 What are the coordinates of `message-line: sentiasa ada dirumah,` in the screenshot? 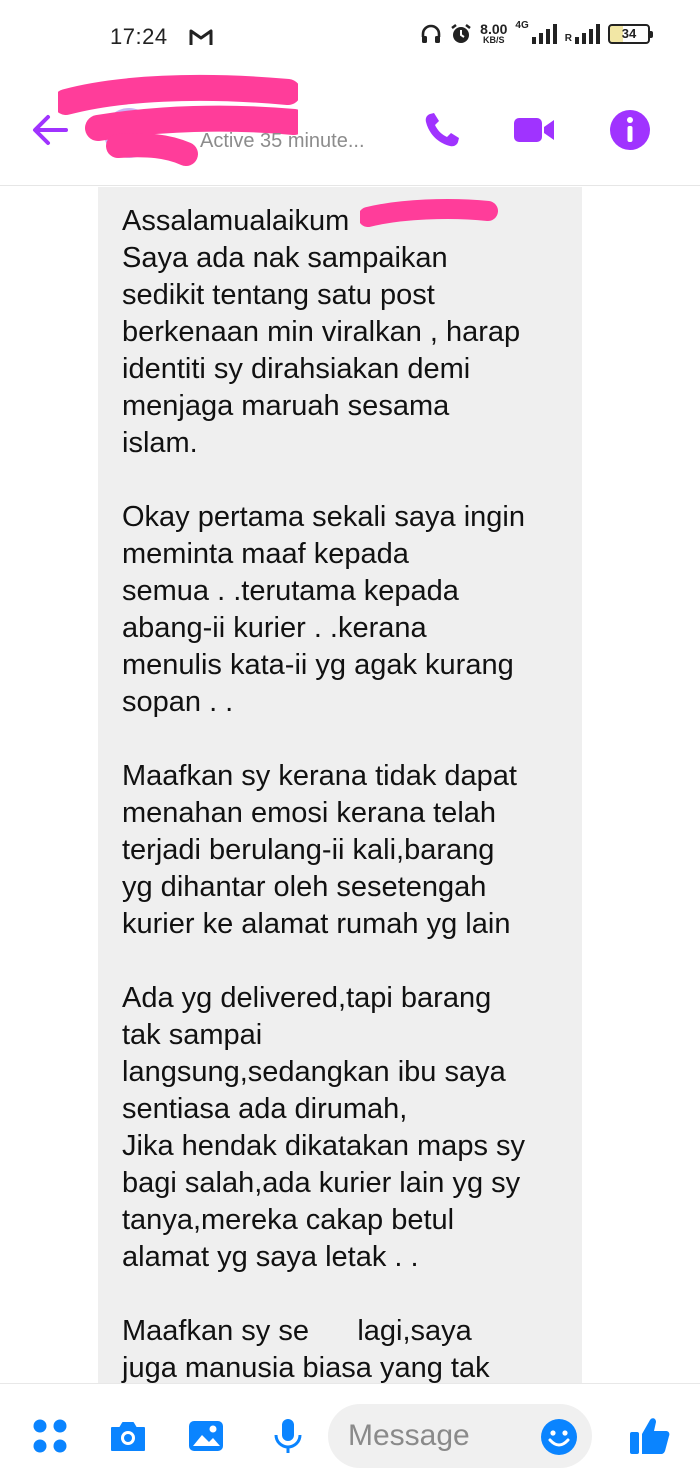 It's located at (265, 1109).